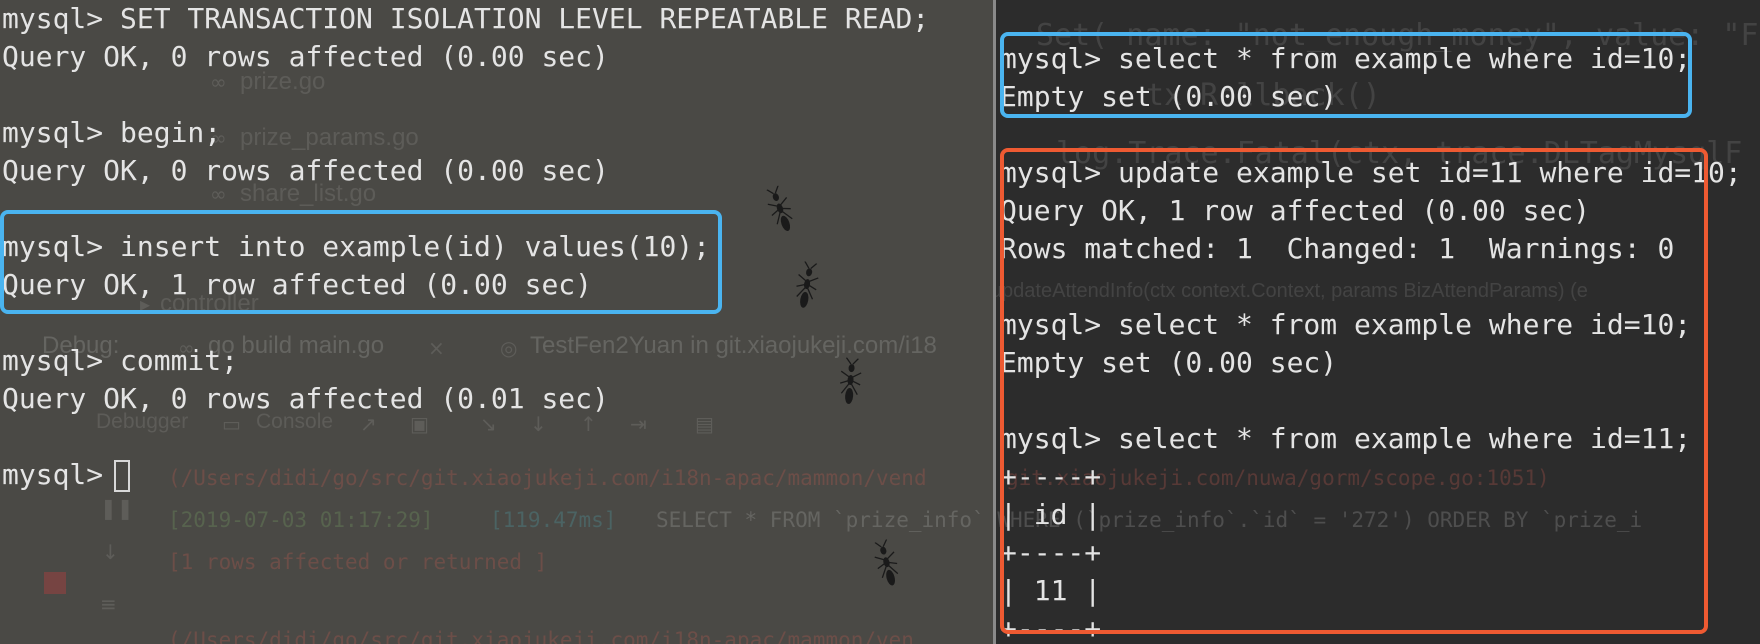 The width and height of the screenshot is (1760, 644). Describe the element at coordinates (509, 348) in the screenshot. I see `test-icon: ◎` at that location.